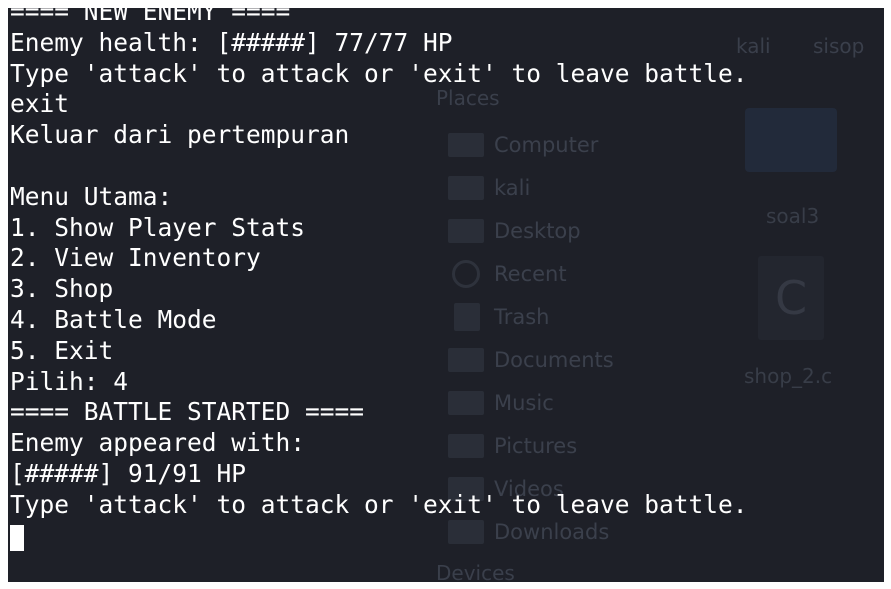  I want to click on terminal-line: 4. Battle Mode, so click(113, 319).